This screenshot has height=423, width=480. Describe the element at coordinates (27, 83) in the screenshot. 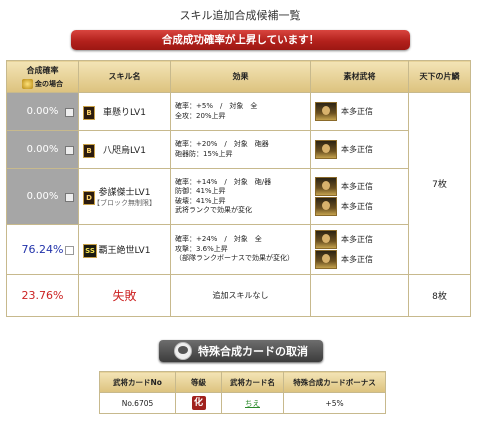

I see `gold-icon` at that location.